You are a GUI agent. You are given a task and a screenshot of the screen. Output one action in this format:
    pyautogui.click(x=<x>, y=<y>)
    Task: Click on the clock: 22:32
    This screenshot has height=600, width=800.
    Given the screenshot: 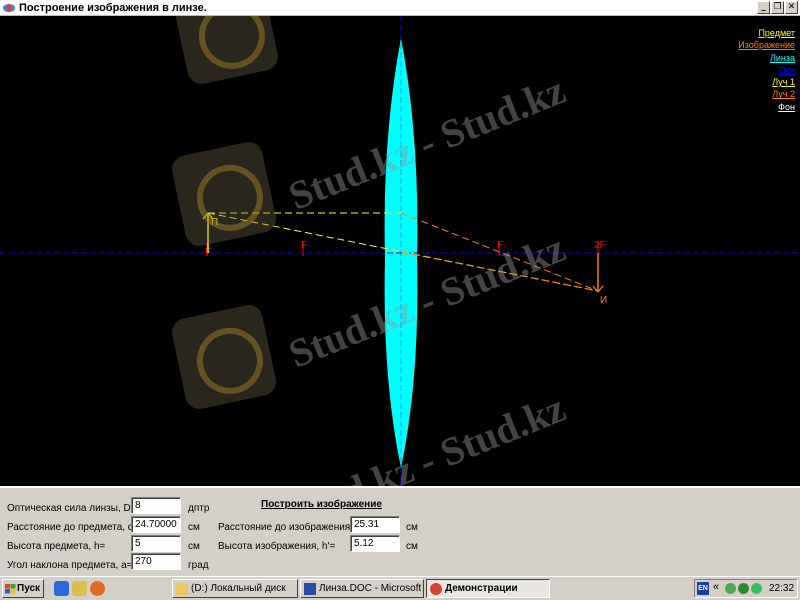 What is the action you would take?
    pyautogui.click(x=782, y=588)
    